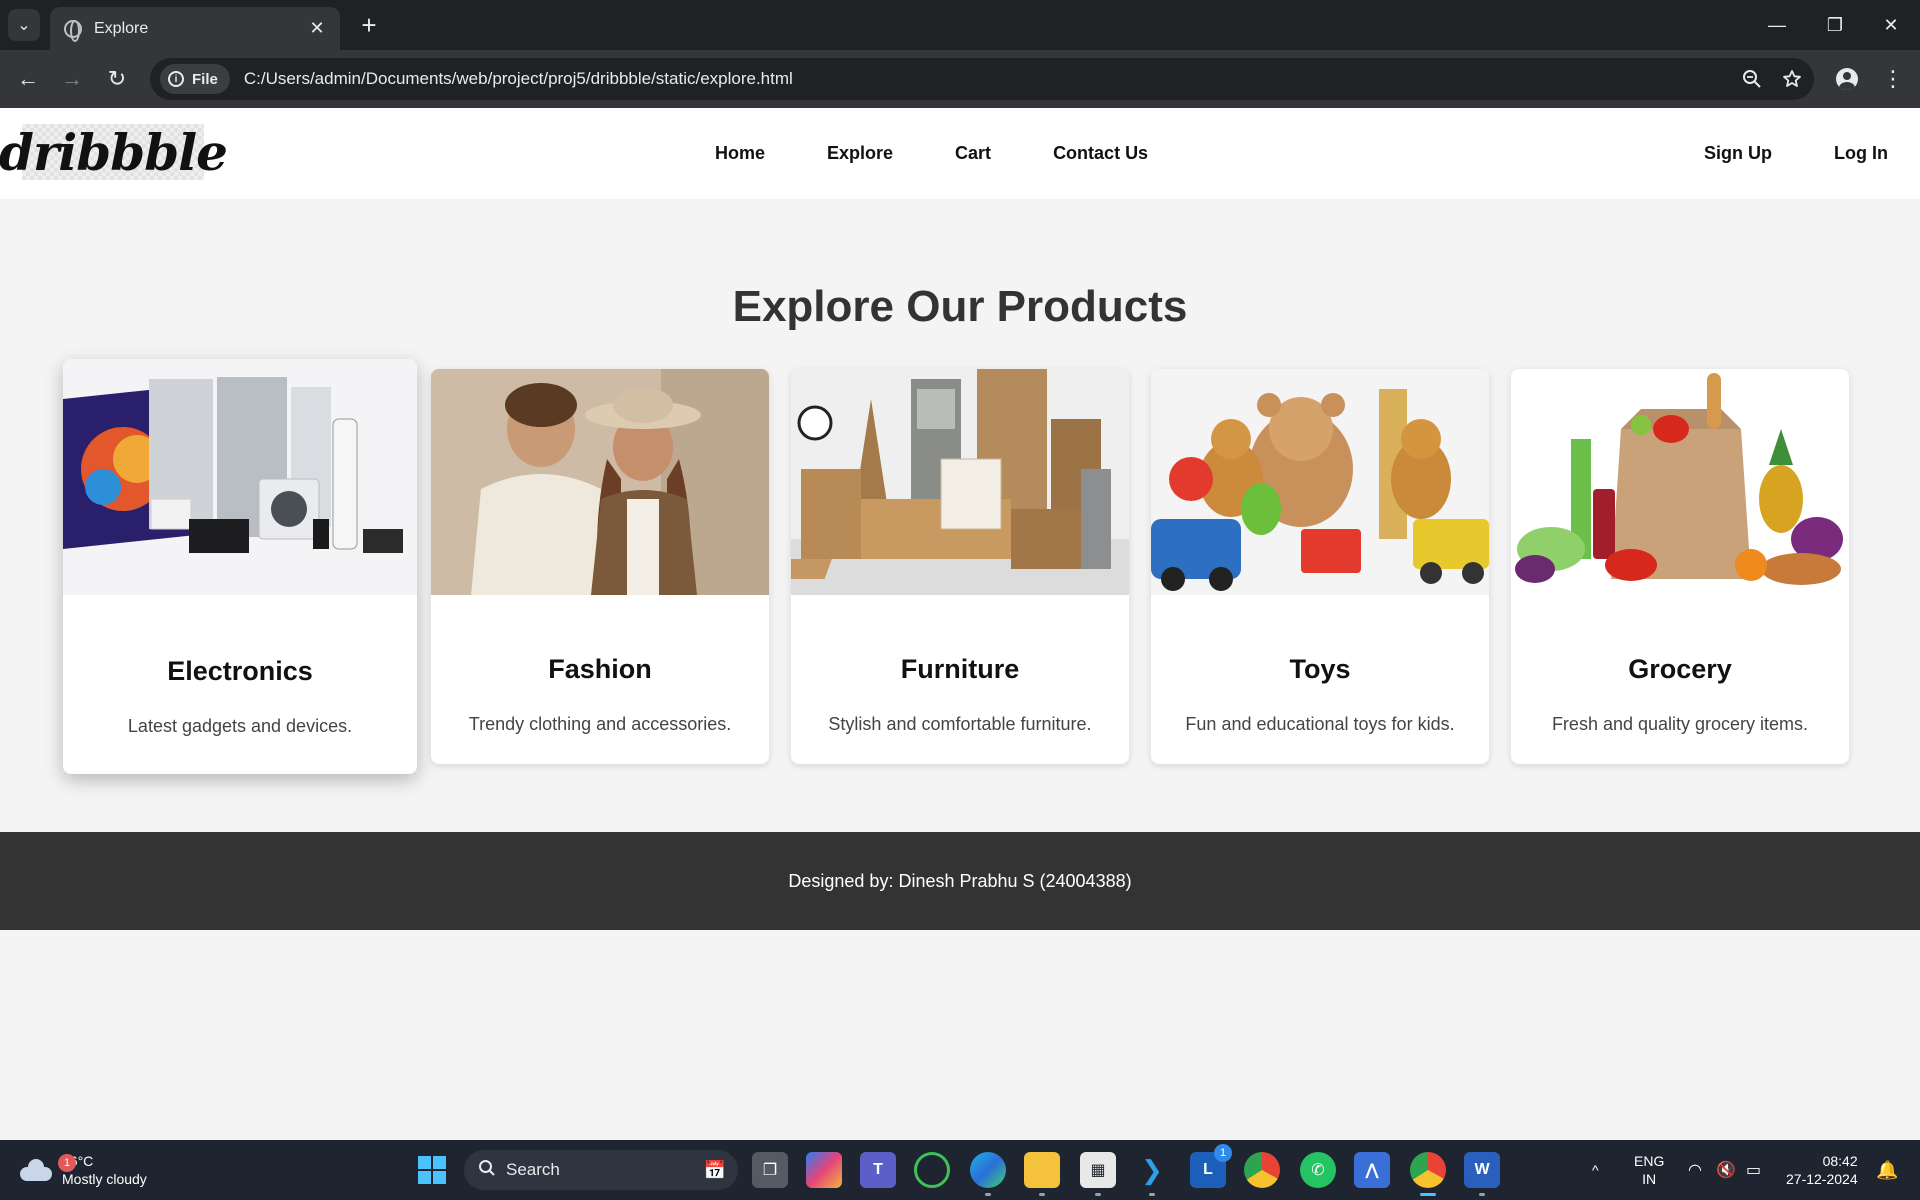  What do you see at coordinates (1262, 1170) in the screenshot?
I see `chrome-alt-icon` at bounding box center [1262, 1170].